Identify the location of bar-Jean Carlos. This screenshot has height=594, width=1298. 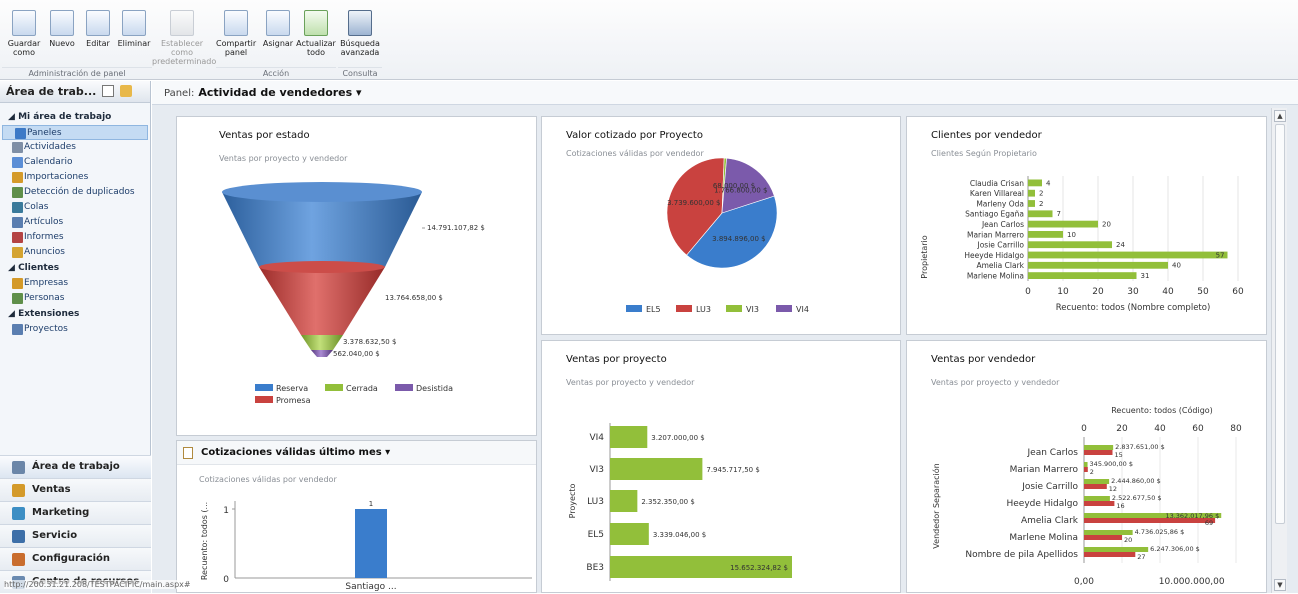
(1063, 224).